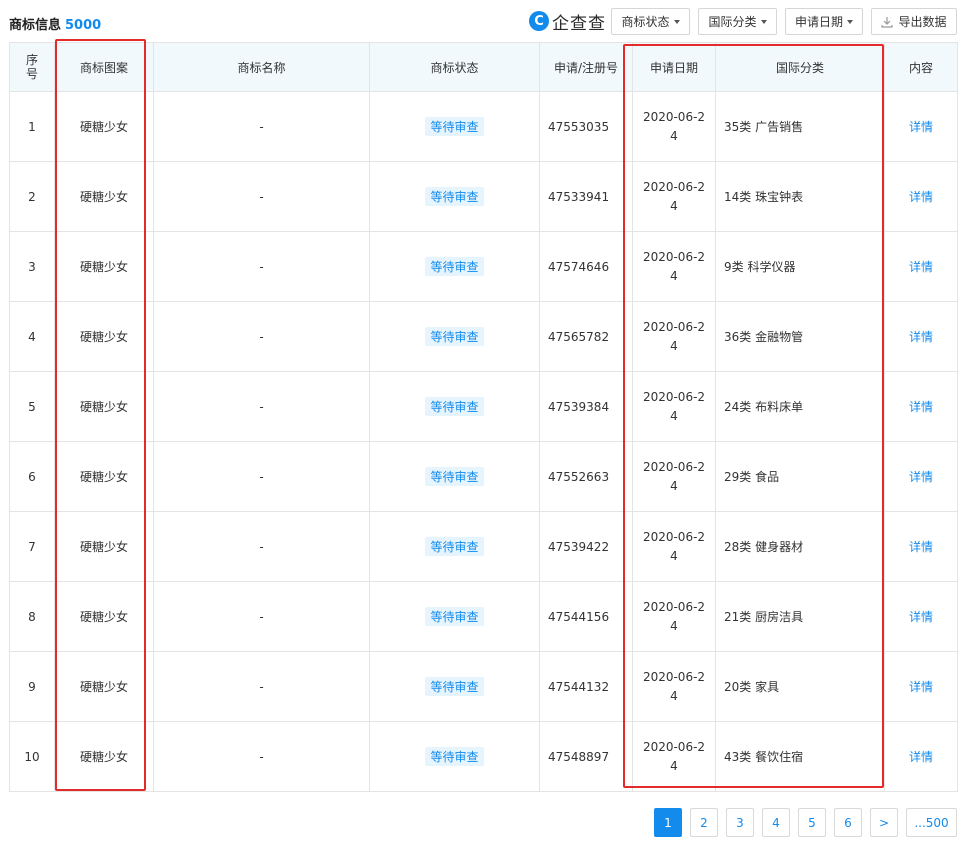  Describe the element at coordinates (922, 22) in the screenshot. I see `export-data-label: 导出数据` at that location.